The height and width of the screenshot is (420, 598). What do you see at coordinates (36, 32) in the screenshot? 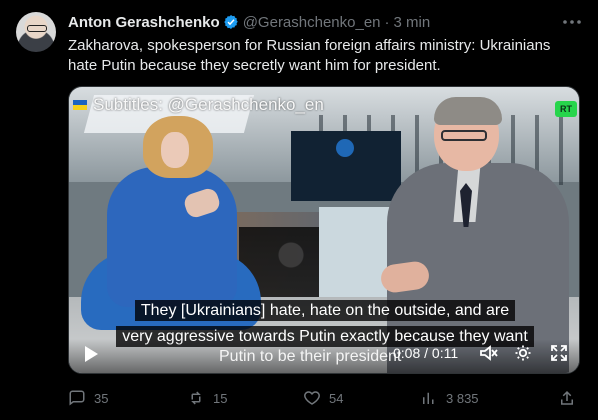
I see `author-avatar` at bounding box center [36, 32].